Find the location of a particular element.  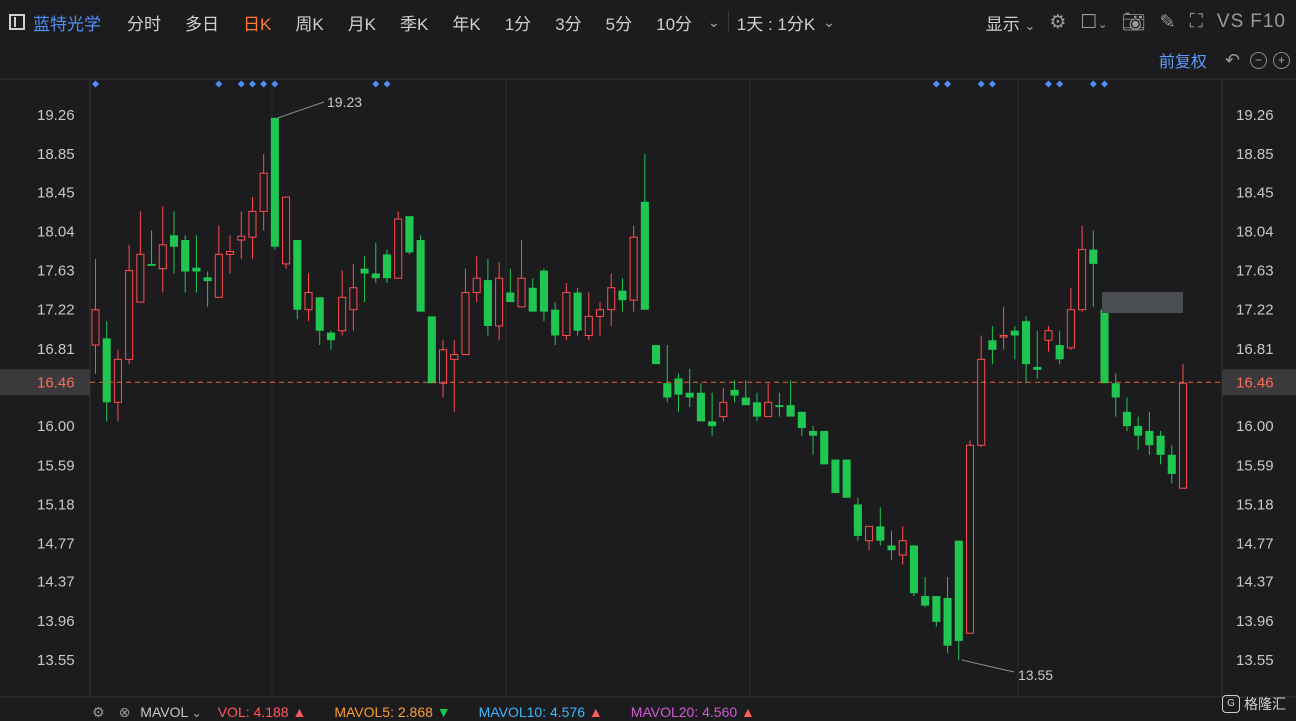

period-select: 1天 : 1分K is located at coordinates (776, 22).